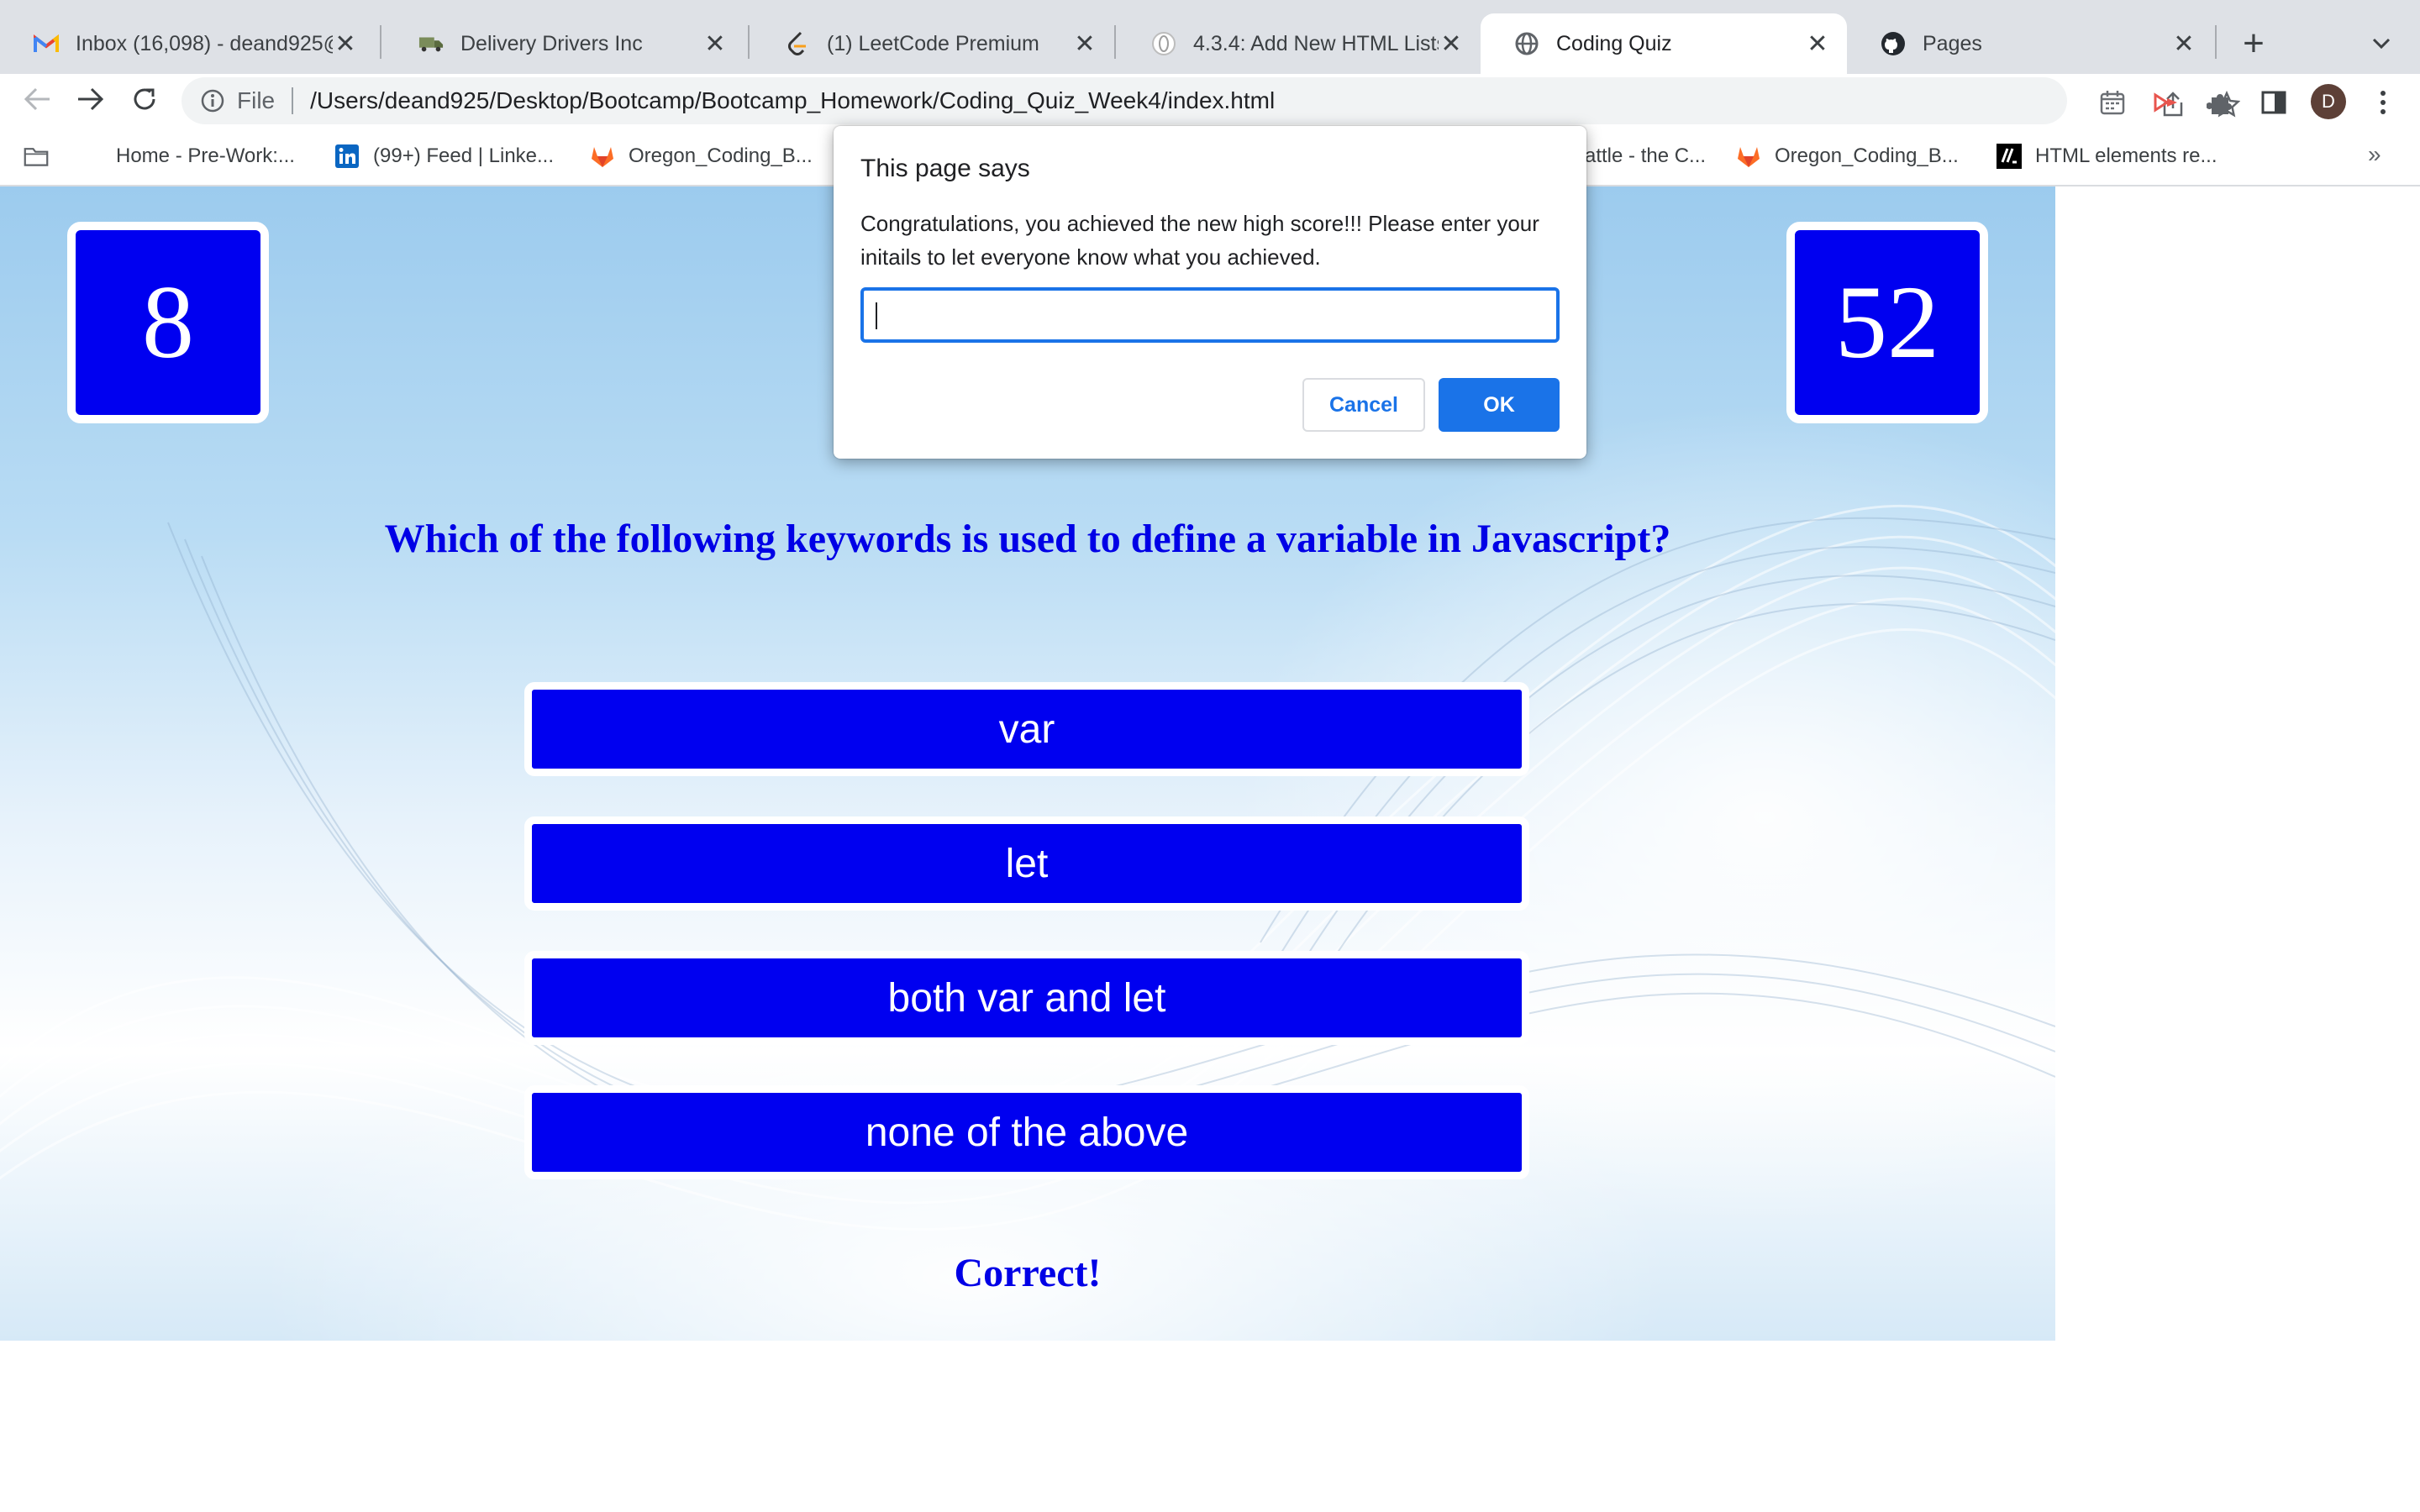  Describe the element at coordinates (2383, 102) in the screenshot. I see `more-menu-icon` at that location.